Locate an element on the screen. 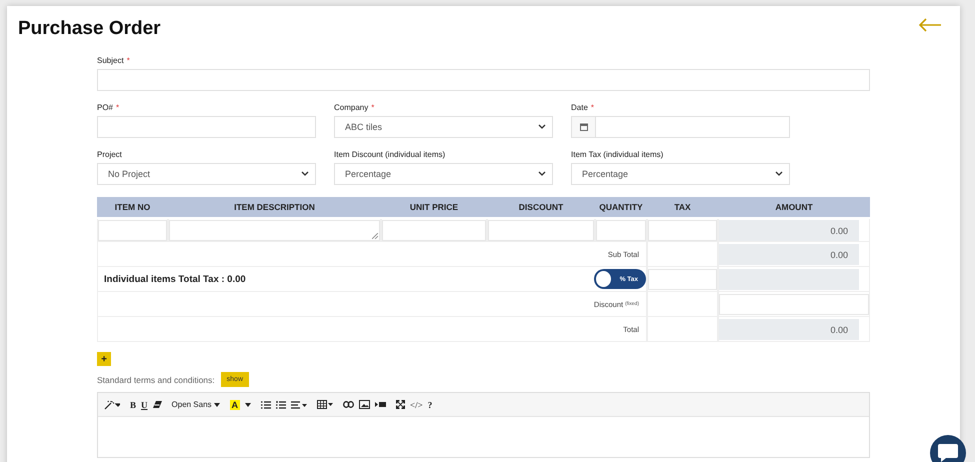 This screenshot has width=975, height=462. item-no-field is located at coordinates (132, 230).